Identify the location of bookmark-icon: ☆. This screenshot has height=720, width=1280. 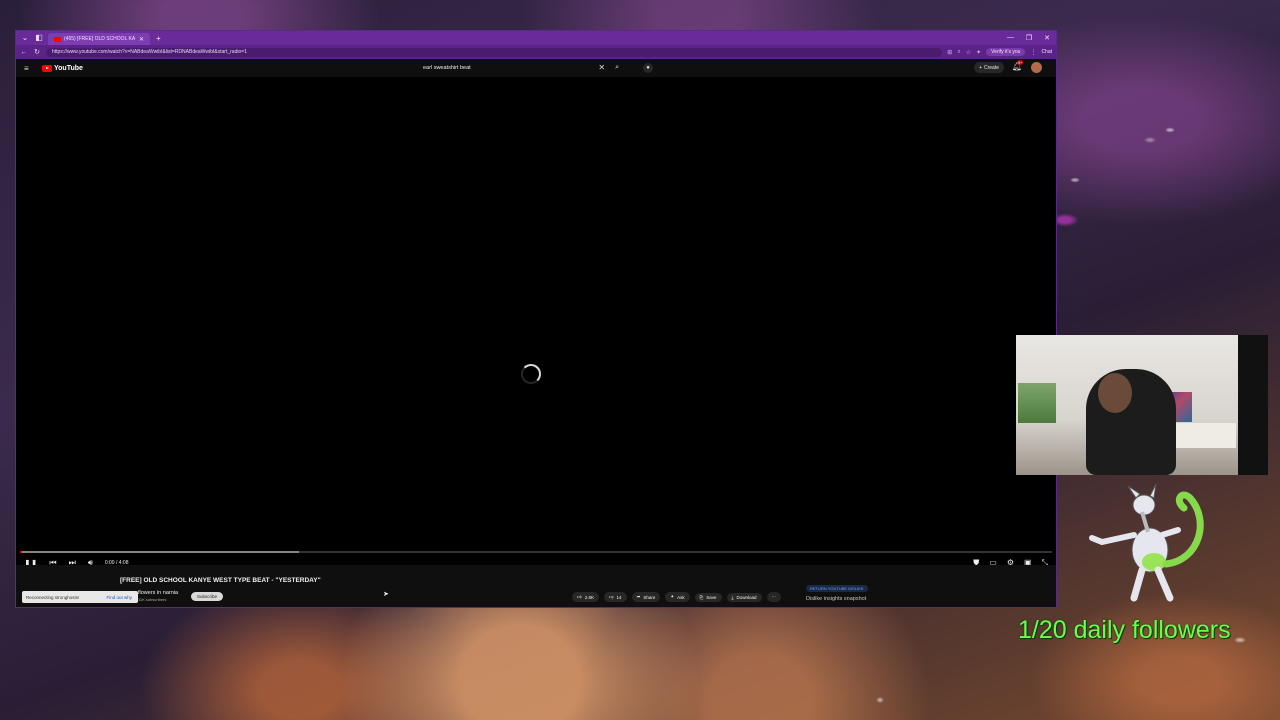
(968, 52).